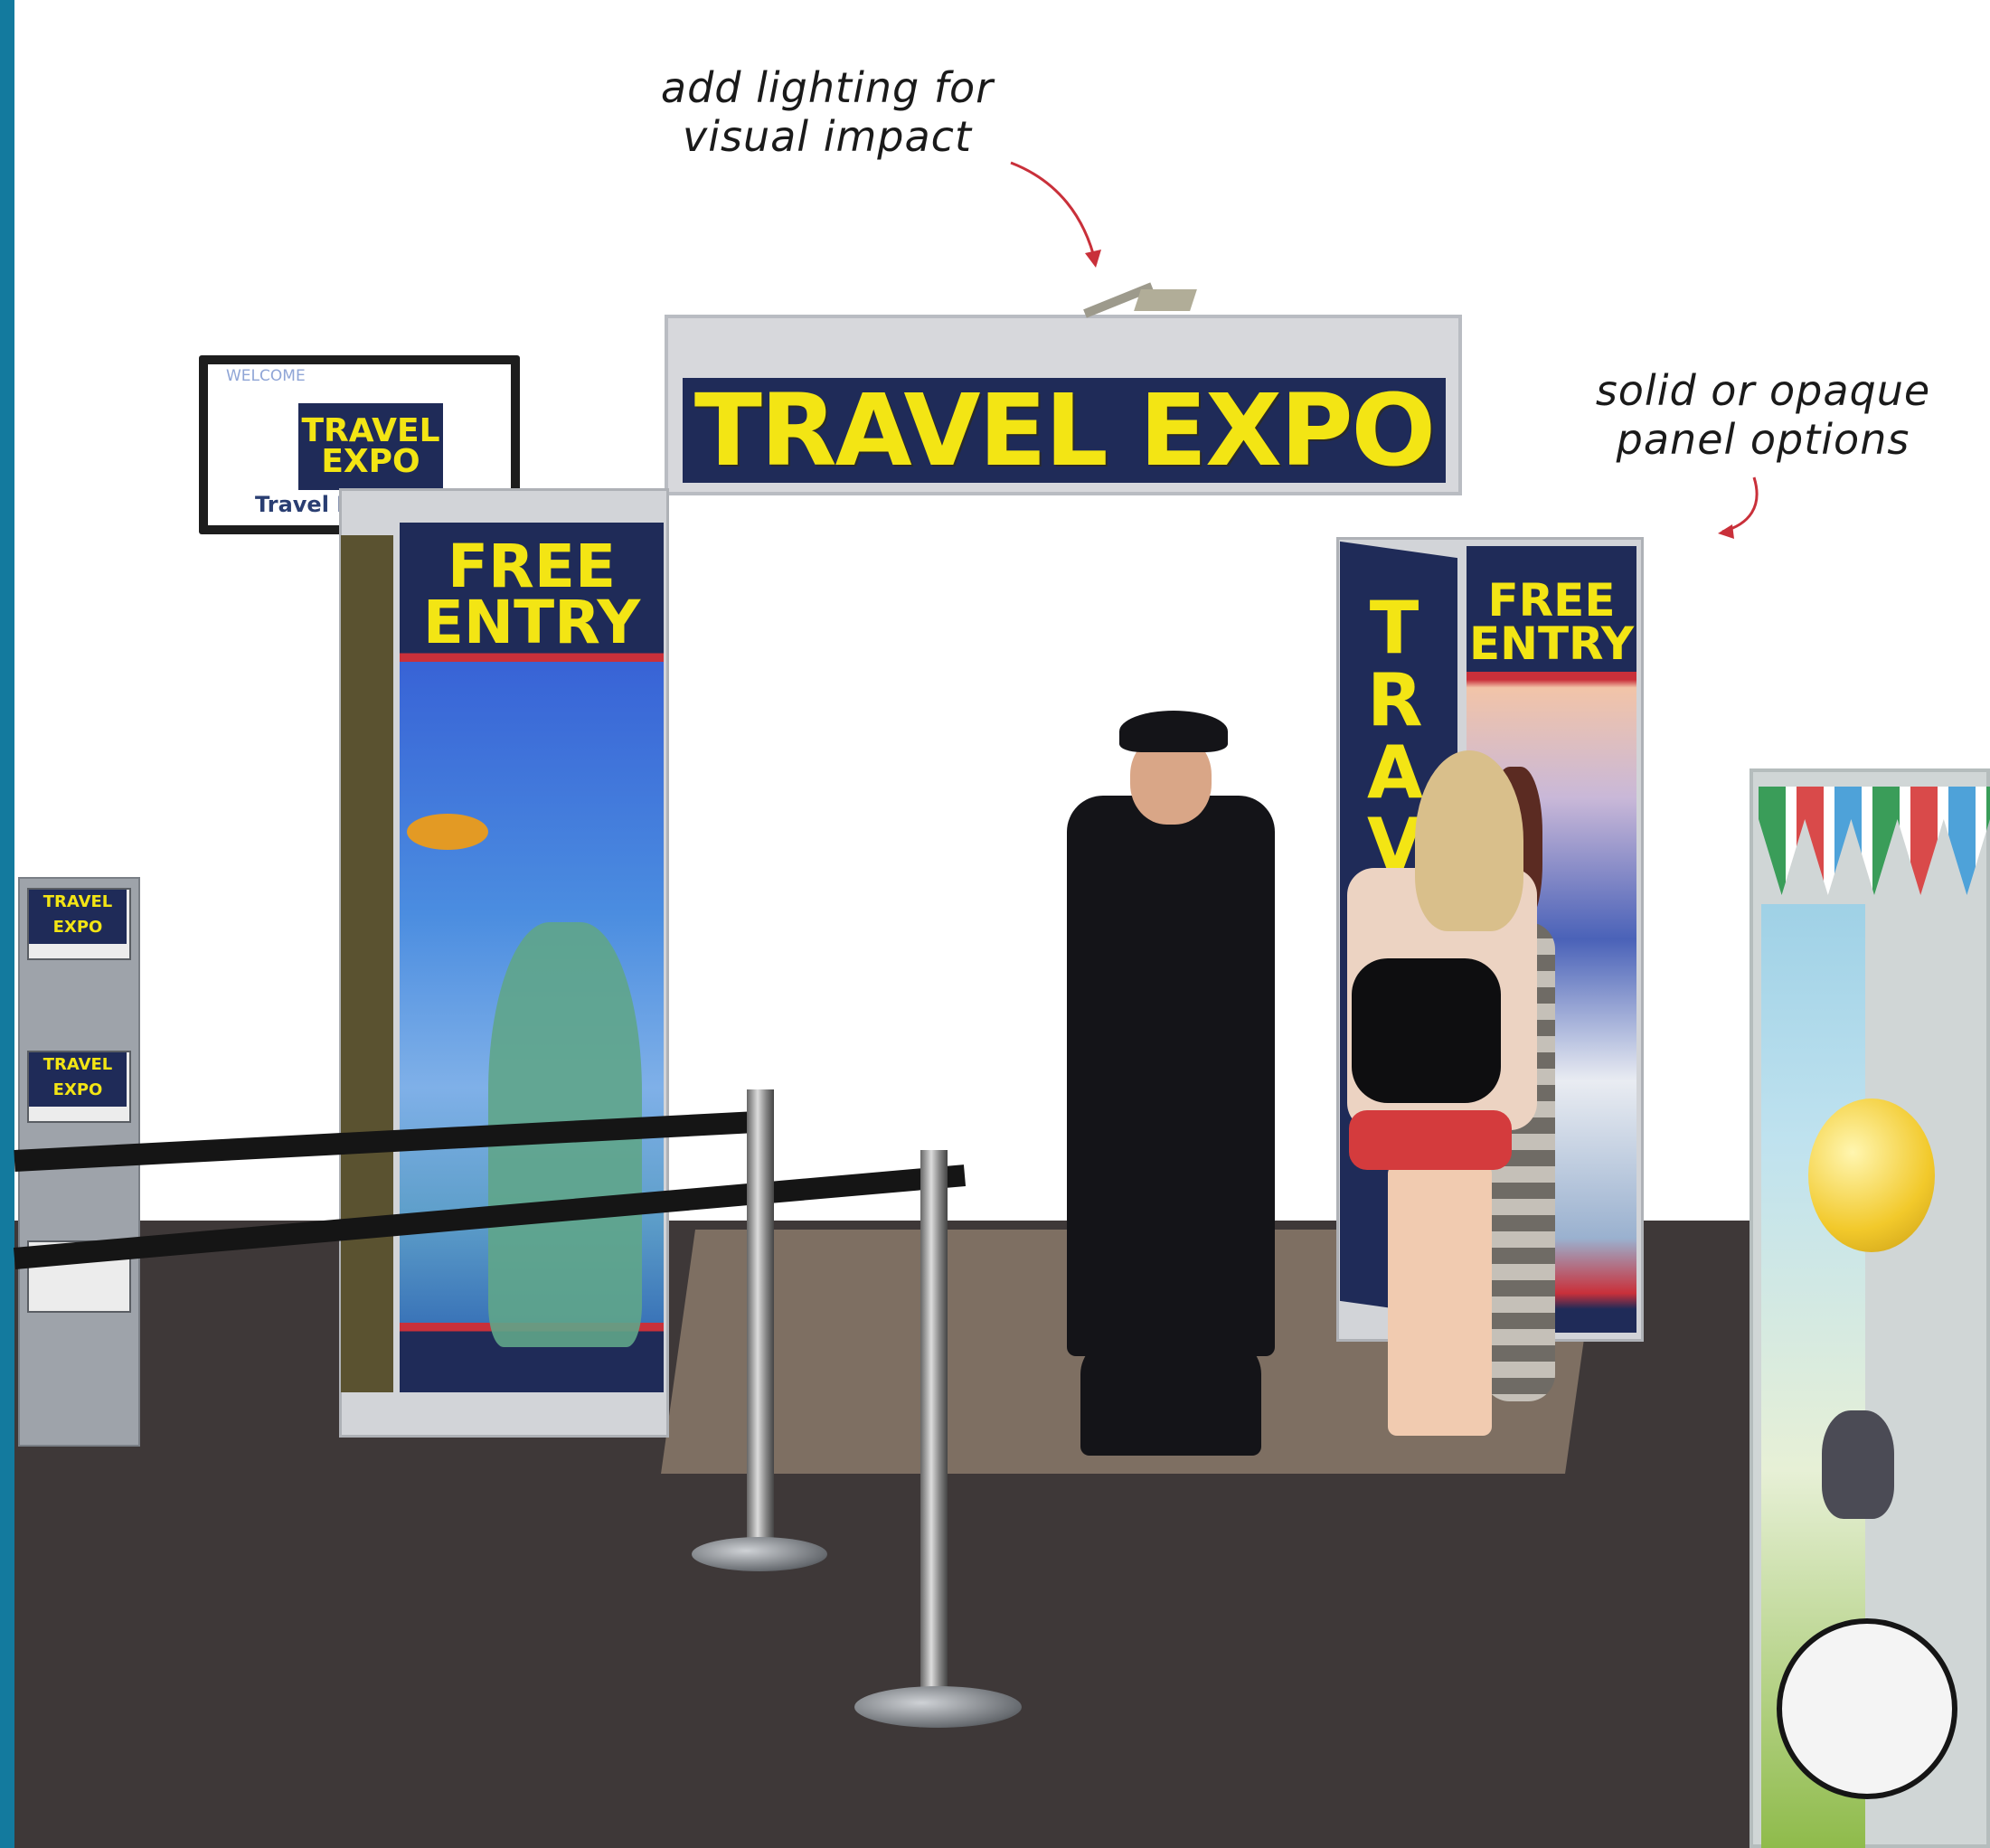 The image size is (1990, 1848). I want to click on main-banner: TRAVEL EXPO, so click(1064, 430).